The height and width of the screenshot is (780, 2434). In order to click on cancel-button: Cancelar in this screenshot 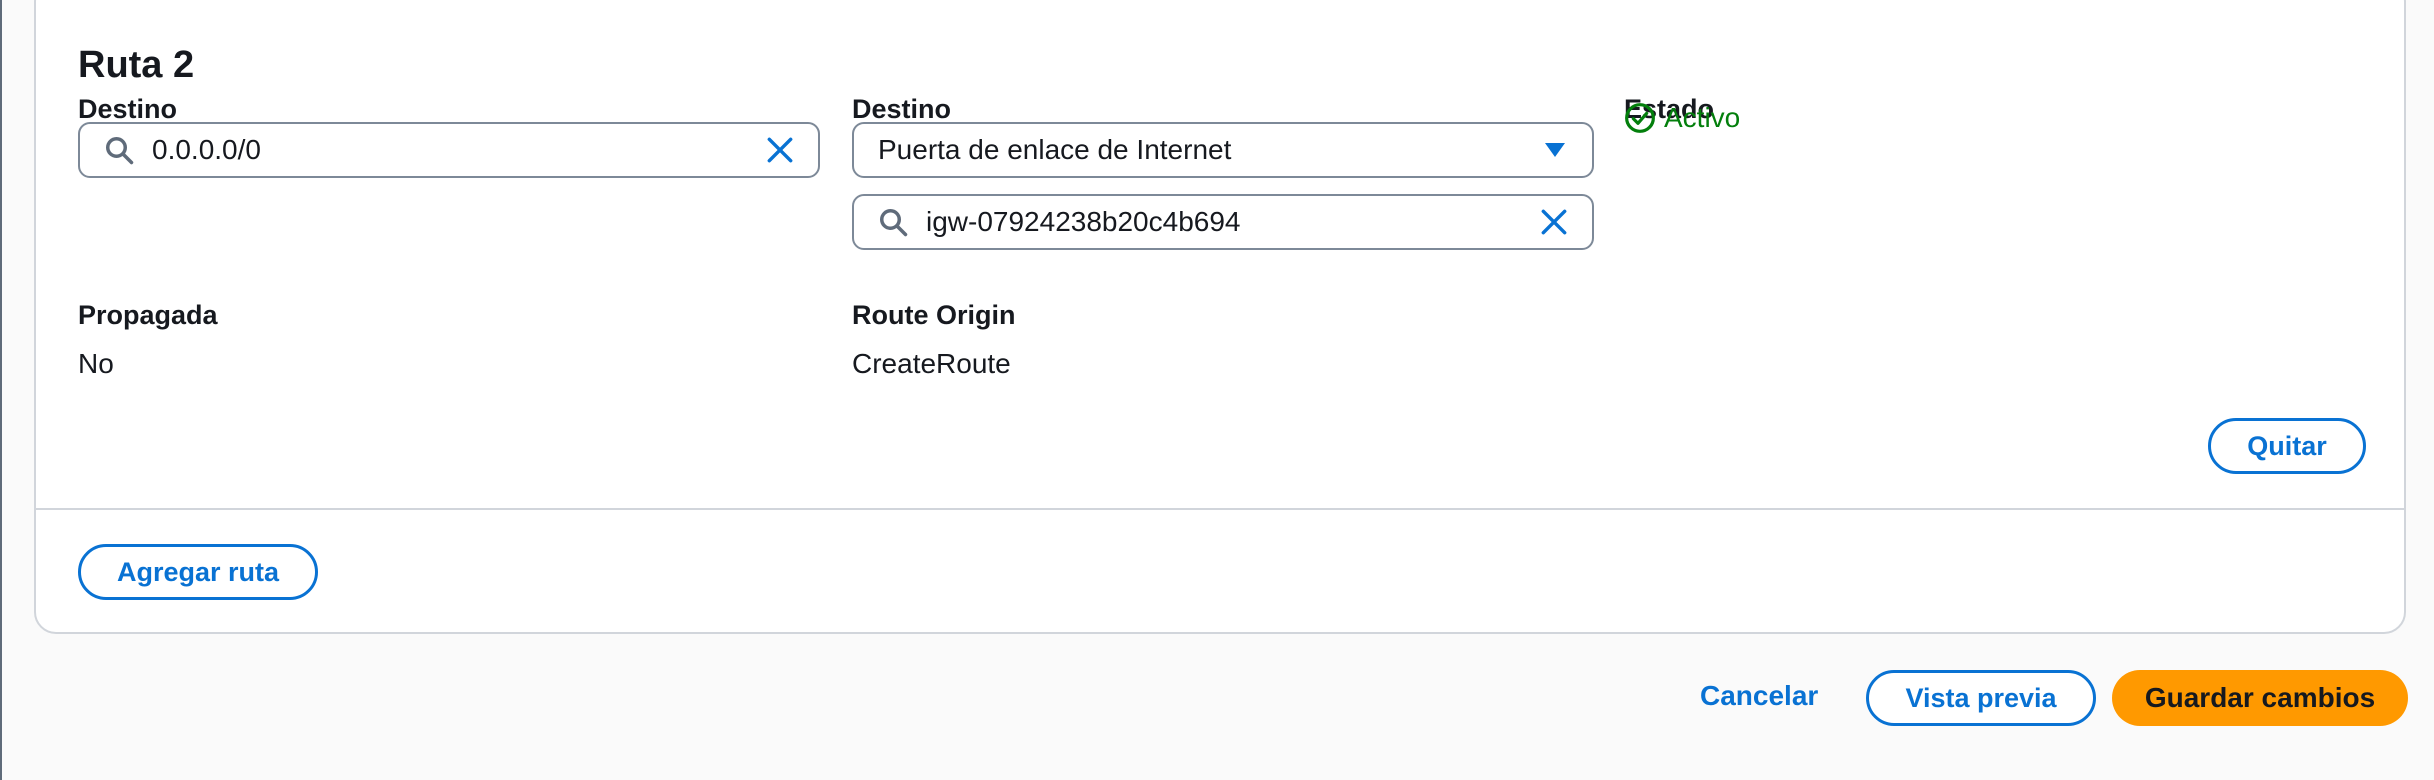, I will do `click(1759, 696)`.